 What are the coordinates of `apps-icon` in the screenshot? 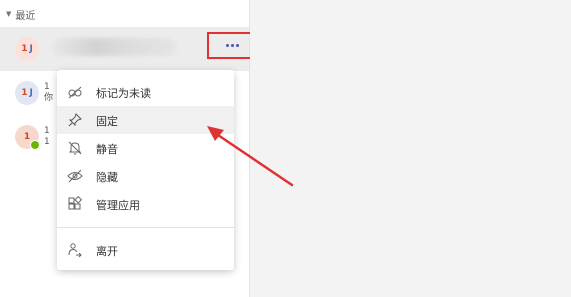 It's located at (75, 203).